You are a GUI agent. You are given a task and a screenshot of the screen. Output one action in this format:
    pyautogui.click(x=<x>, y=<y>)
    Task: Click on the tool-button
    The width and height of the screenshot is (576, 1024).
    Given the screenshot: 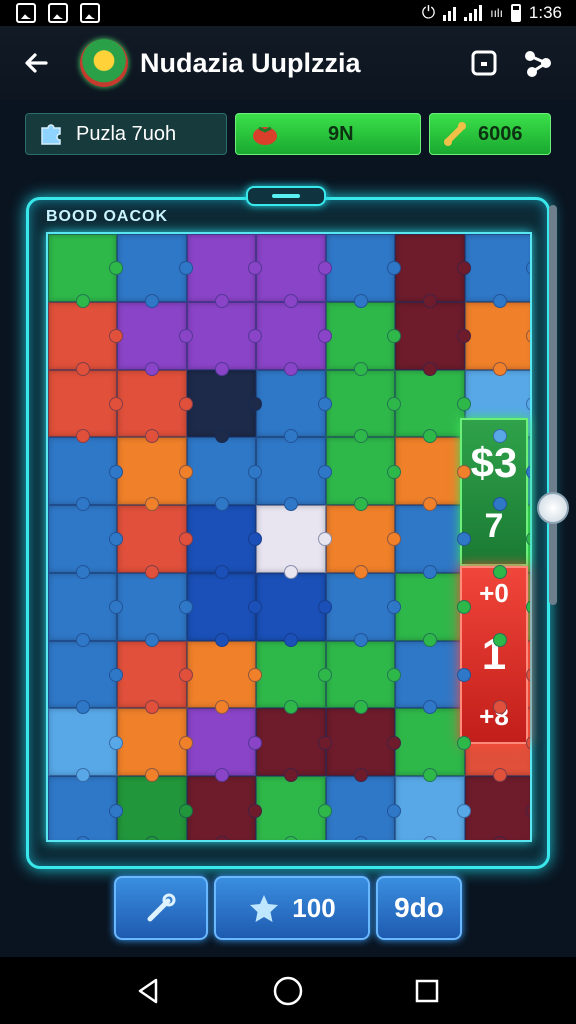 What is the action you would take?
    pyautogui.click(x=161, y=908)
    